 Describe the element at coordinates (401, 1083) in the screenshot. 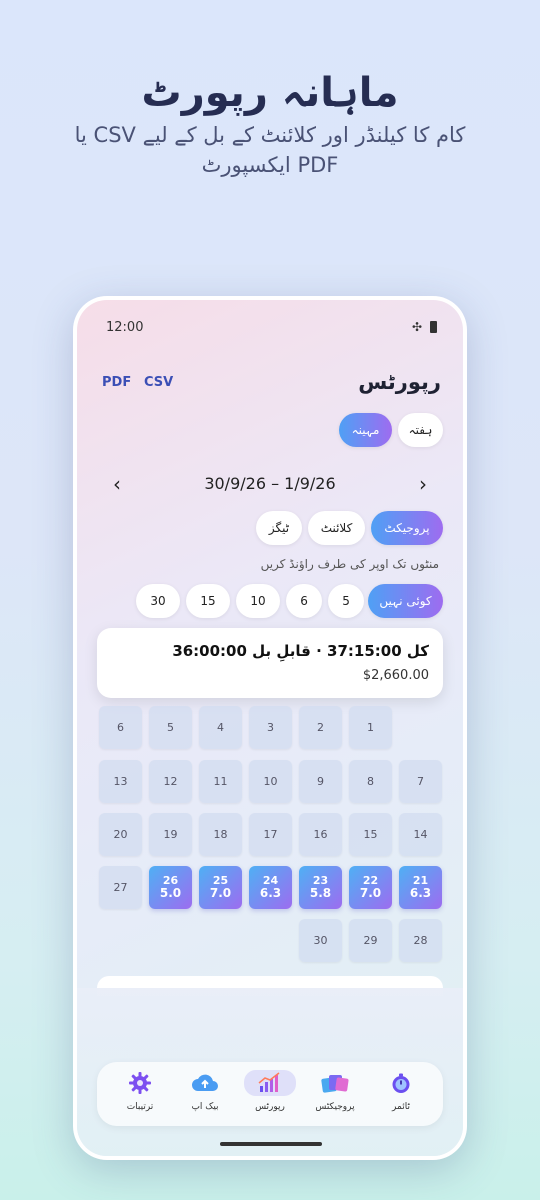

I see `stopwatch-icon` at that location.